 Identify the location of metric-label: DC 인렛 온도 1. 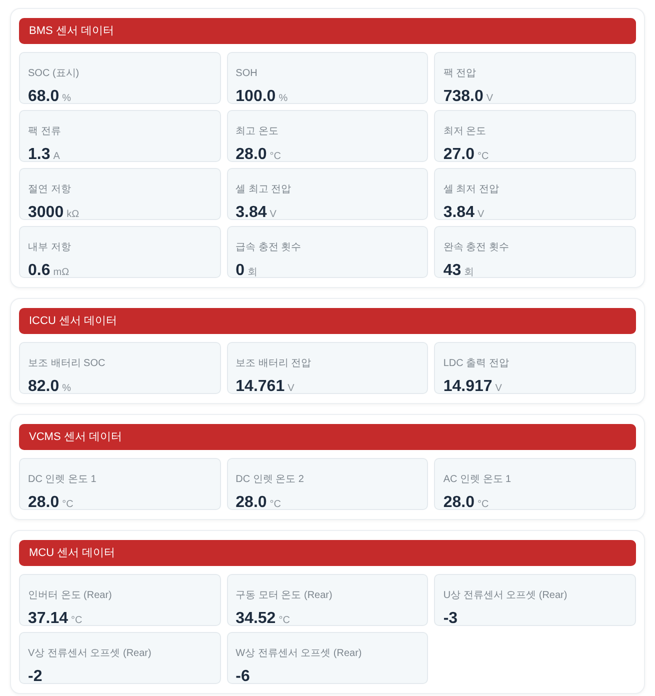
(62, 479).